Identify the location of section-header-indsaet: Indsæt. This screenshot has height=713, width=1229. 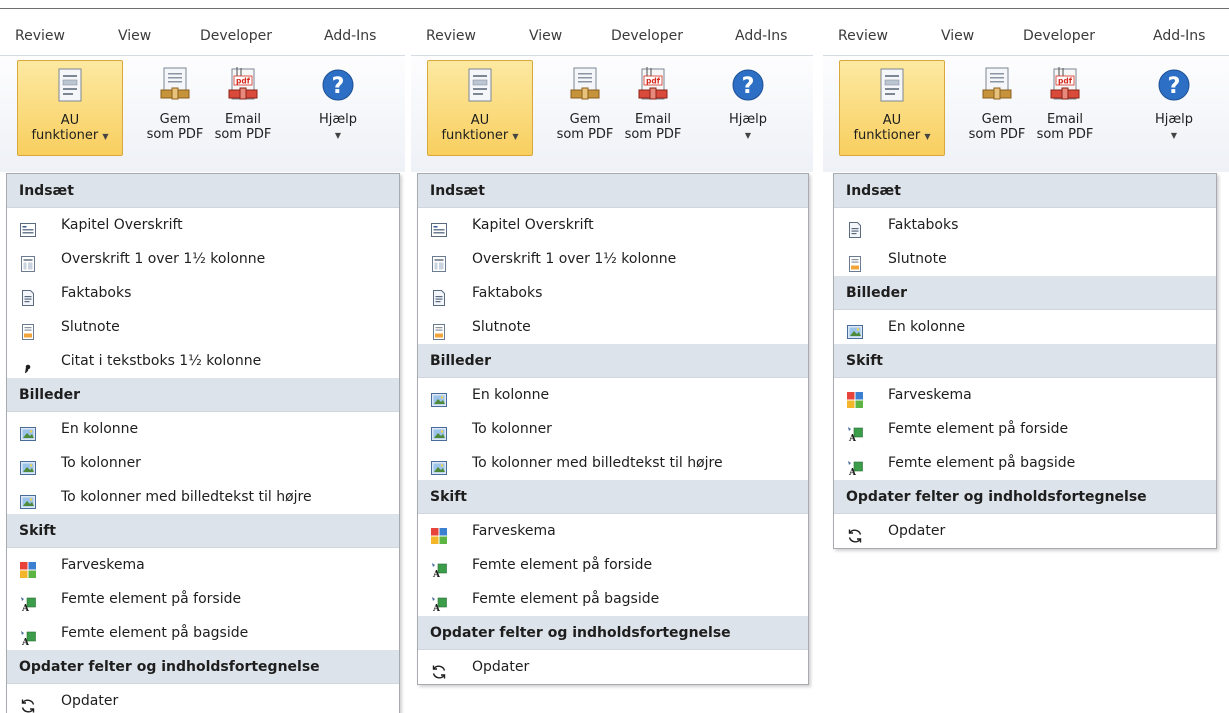
(613, 191).